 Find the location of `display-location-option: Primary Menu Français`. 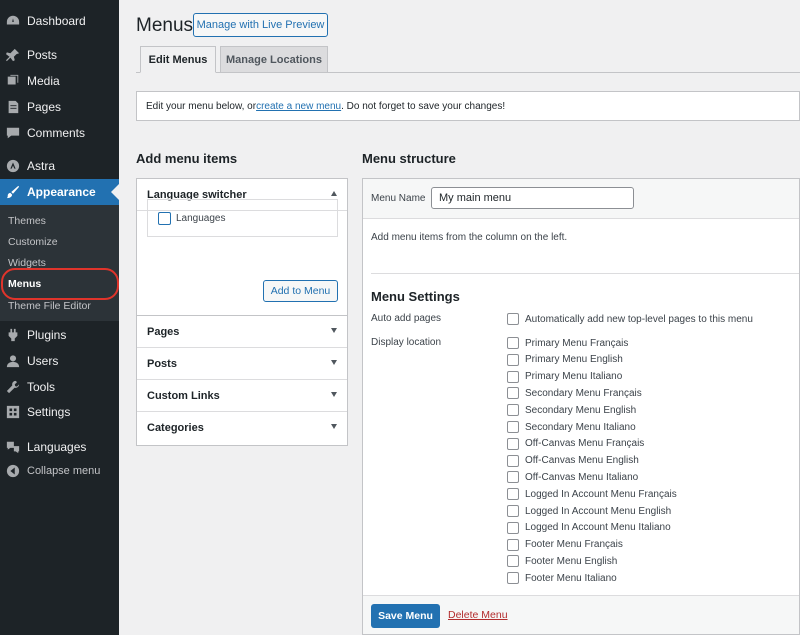

display-location-option: Primary Menu Français is located at coordinates (567, 343).